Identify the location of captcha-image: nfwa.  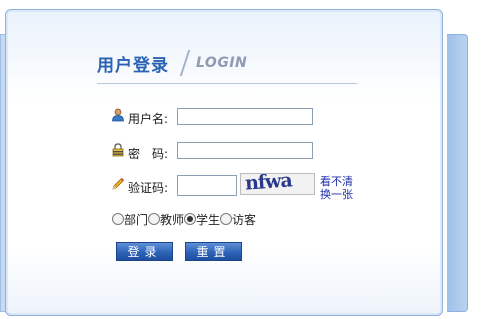
(277, 184).